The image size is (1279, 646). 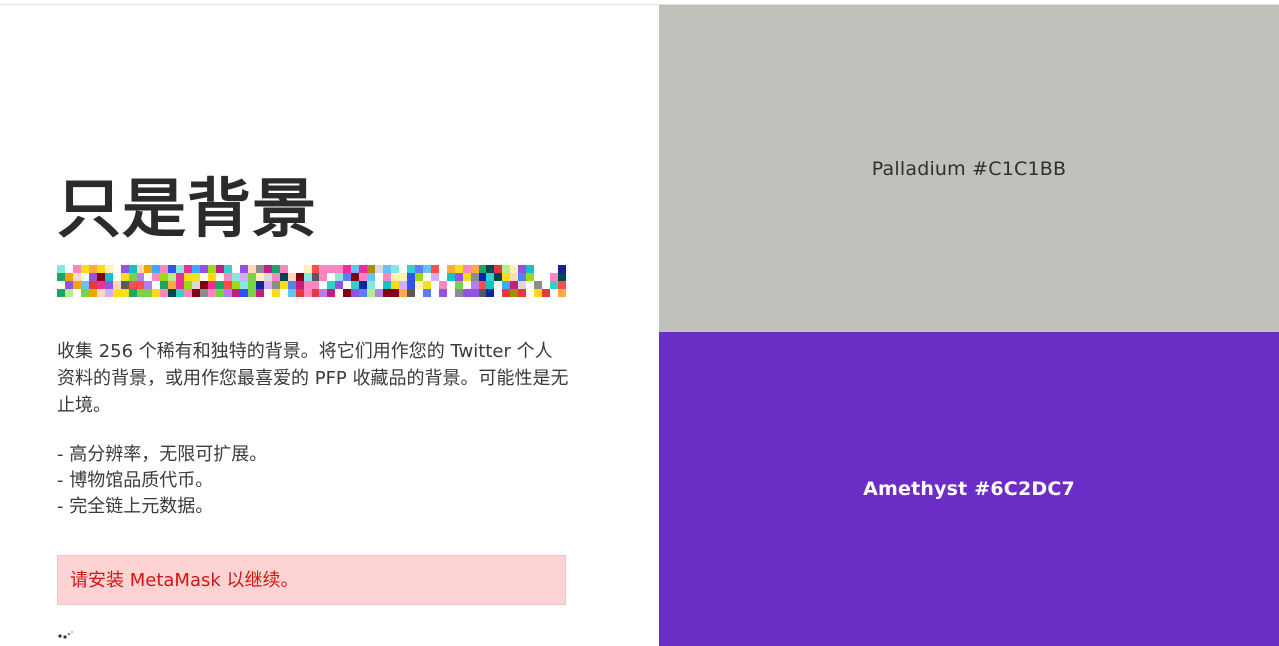 I want to click on feature-item: - 博物馆品质代币。, so click(x=135, y=480).